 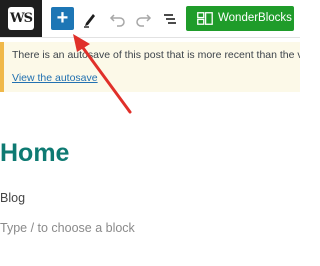 What do you see at coordinates (255, 18) in the screenshot?
I see `wonderblocks-label: WonderBlocks` at bounding box center [255, 18].